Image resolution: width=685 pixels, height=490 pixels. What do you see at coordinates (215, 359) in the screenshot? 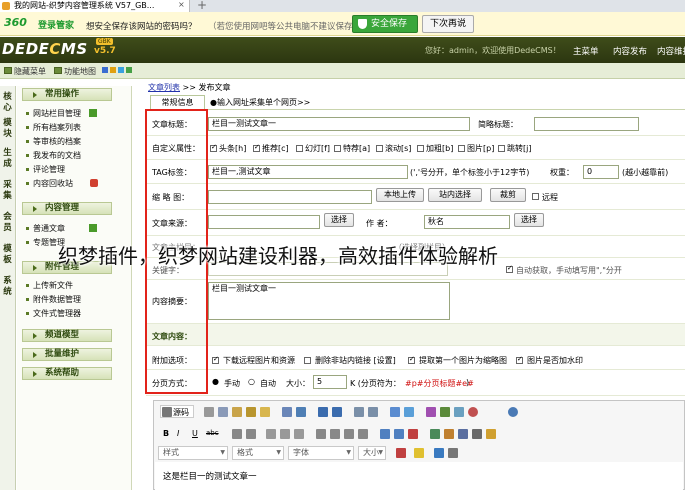
I see `download-remote-checkbox` at bounding box center [215, 359].